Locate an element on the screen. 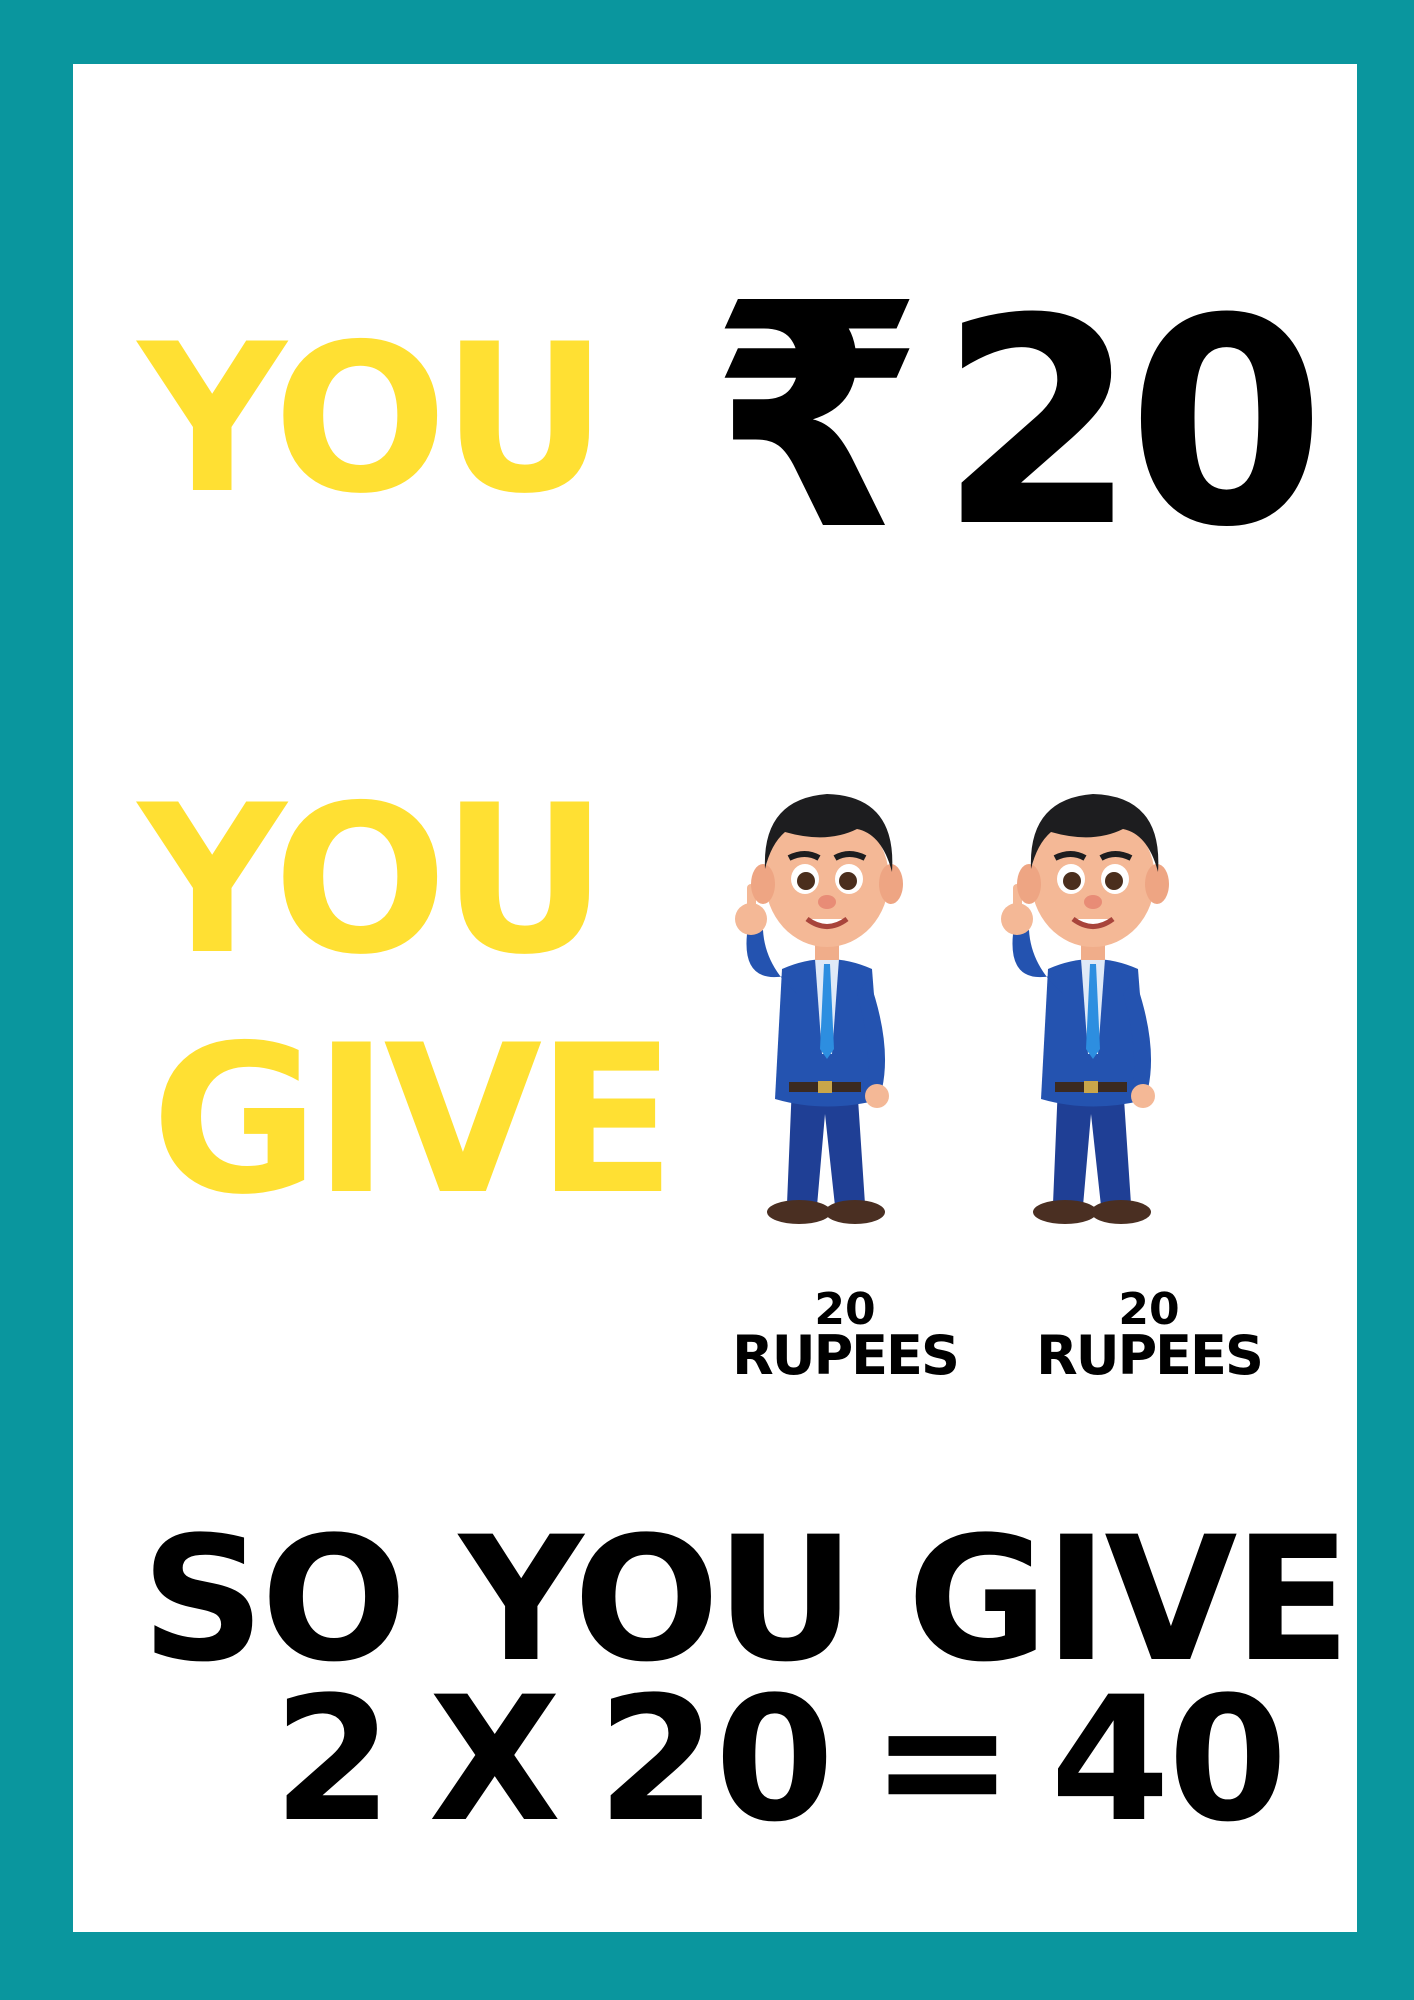  you-label-2: YOU is located at coordinates (373, 881).